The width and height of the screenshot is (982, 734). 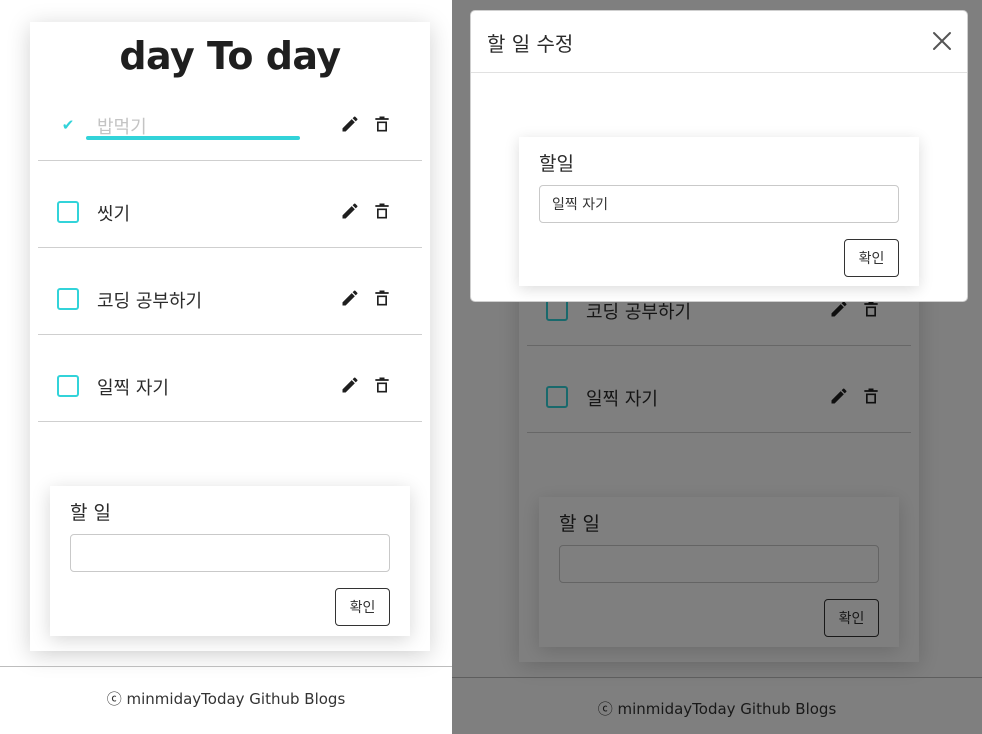 I want to click on edit-confirm-button: 확인, so click(x=871, y=258).